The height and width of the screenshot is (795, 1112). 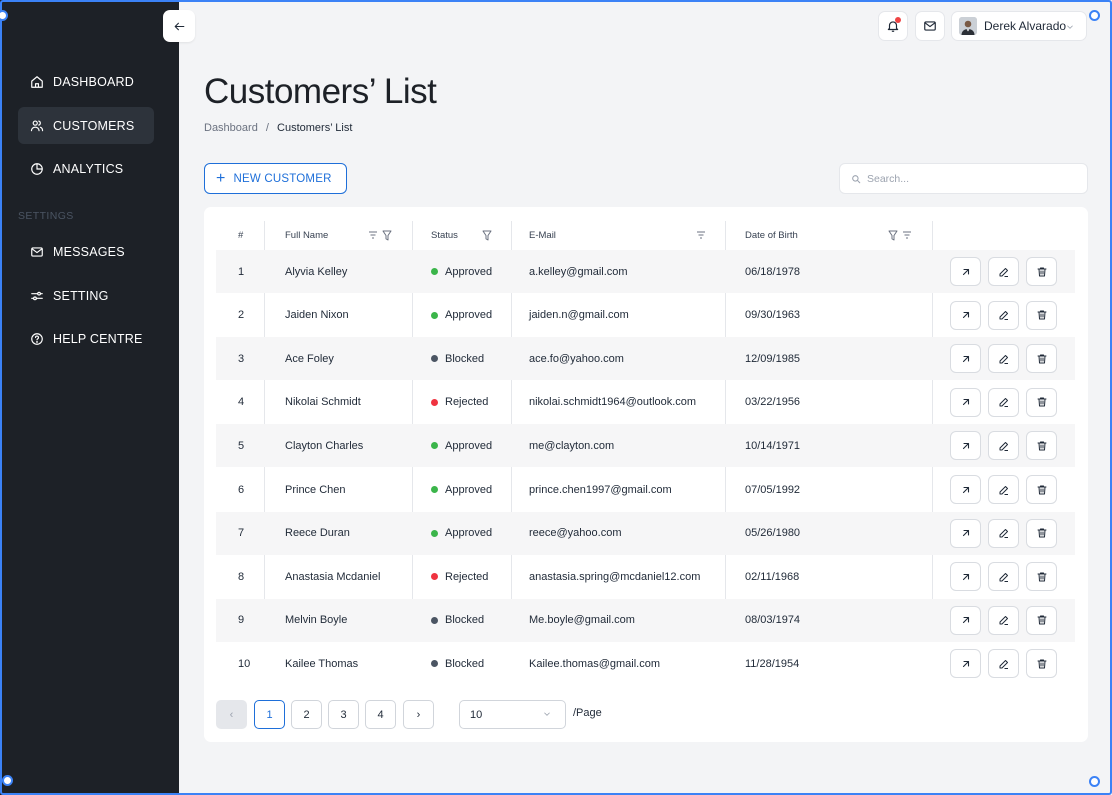 I want to click on row-status: Blocked, so click(x=457, y=620).